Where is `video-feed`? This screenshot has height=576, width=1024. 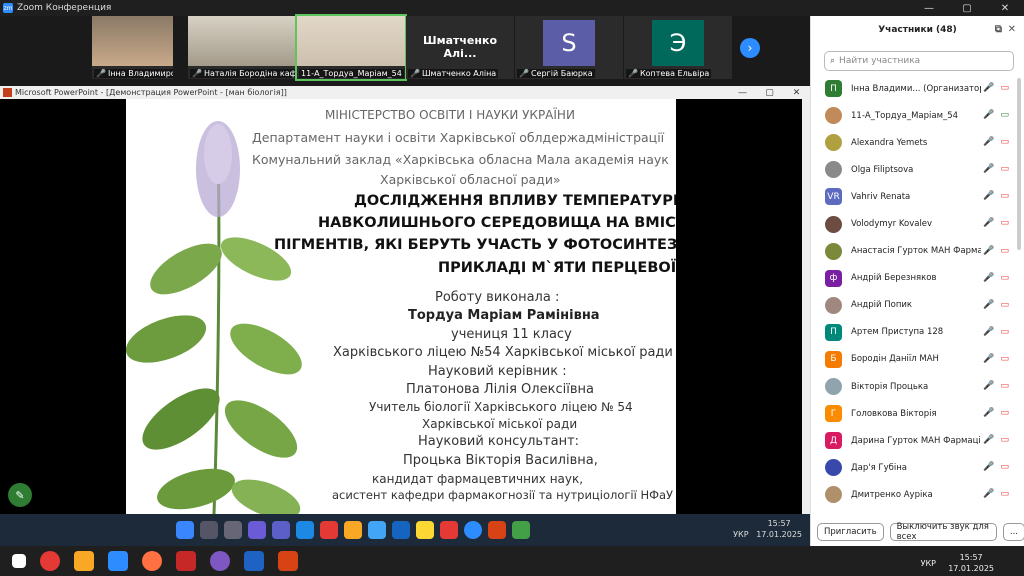
video-feed is located at coordinates (242, 41).